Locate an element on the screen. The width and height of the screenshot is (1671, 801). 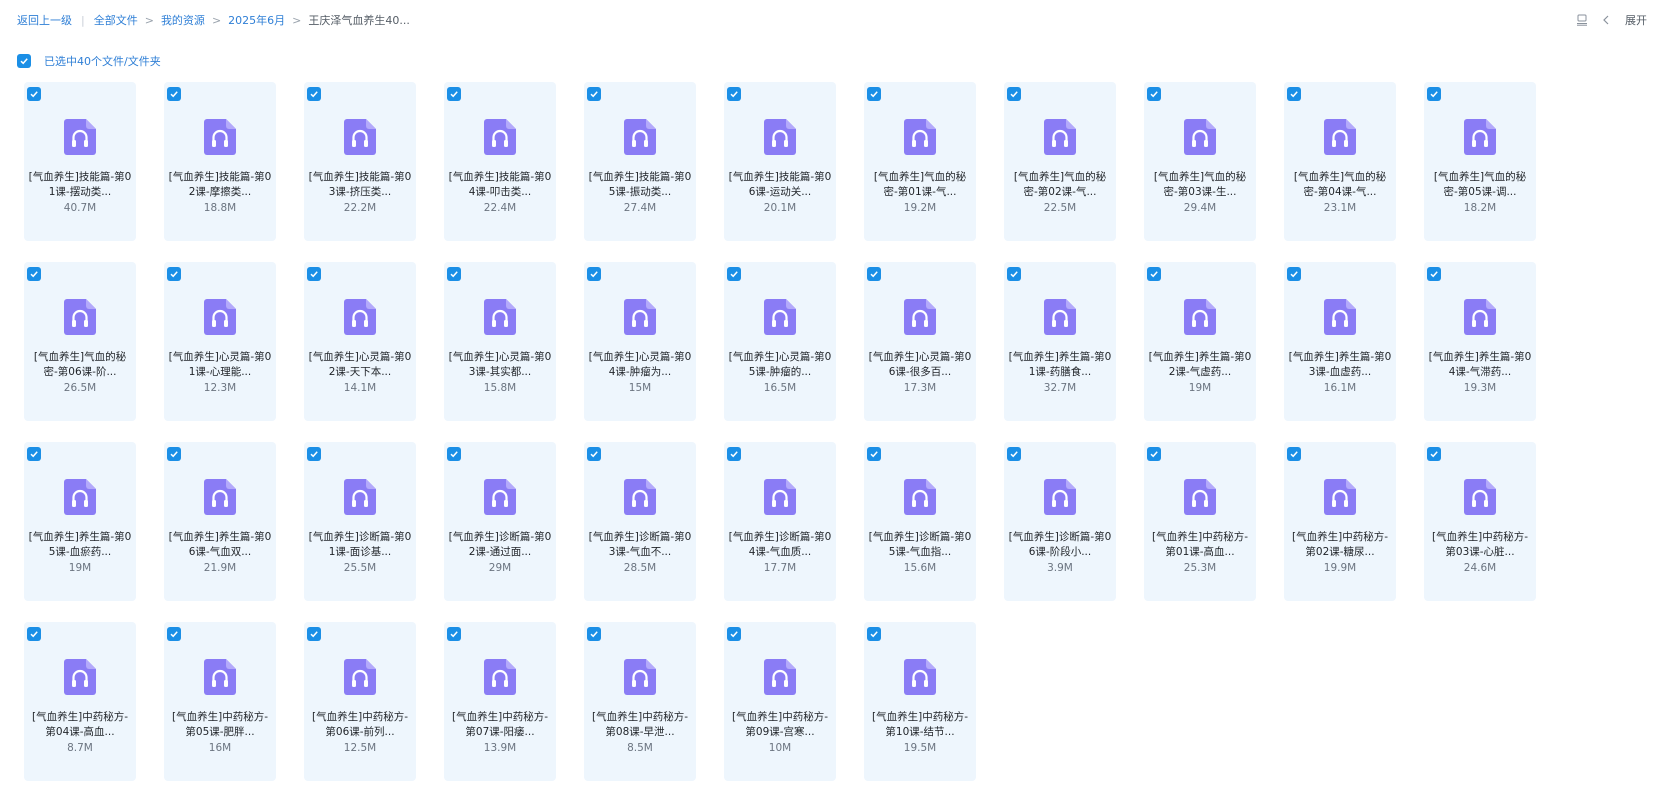
file-card: [气血养生]养生篇-第03课-血虚药... 16.1M is located at coordinates (1340, 341).